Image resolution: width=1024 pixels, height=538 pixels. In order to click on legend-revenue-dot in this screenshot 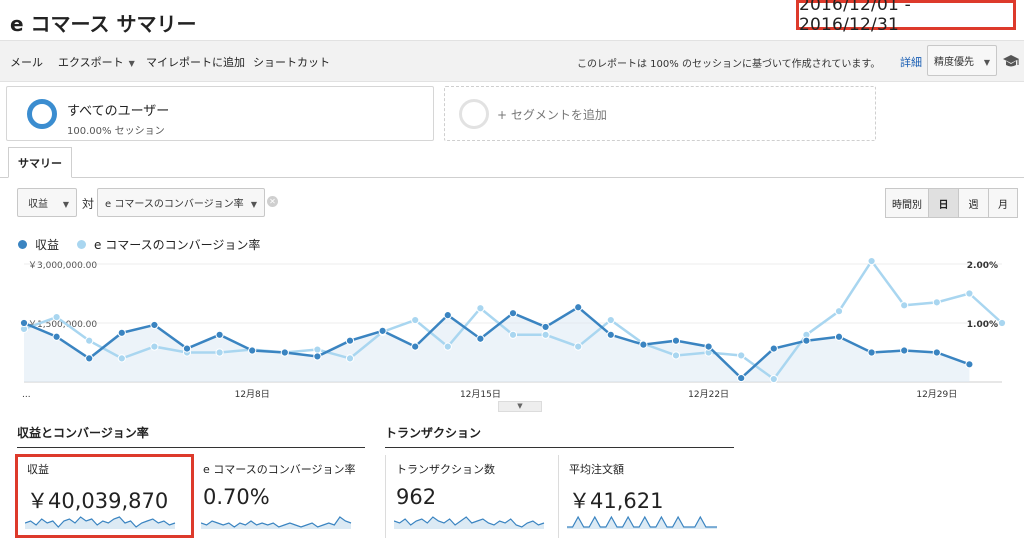, I will do `click(22, 244)`.